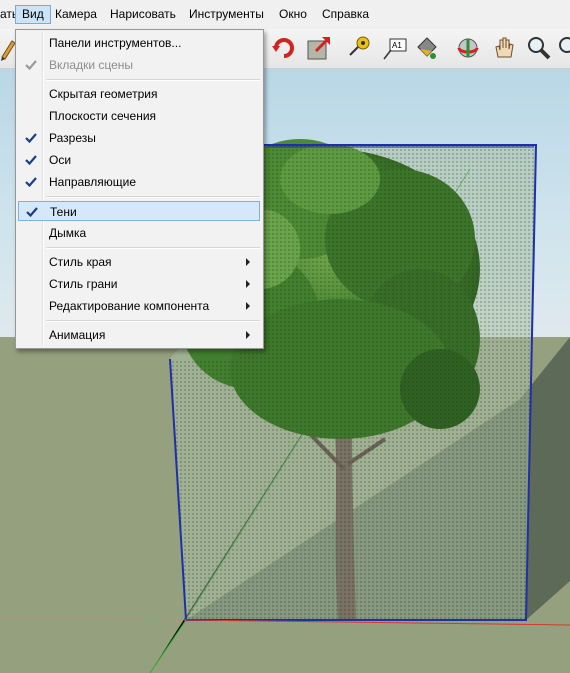 This screenshot has width=570, height=673. Describe the element at coordinates (80, 262) in the screenshot. I see `menu-item-label: Стиль края` at that location.